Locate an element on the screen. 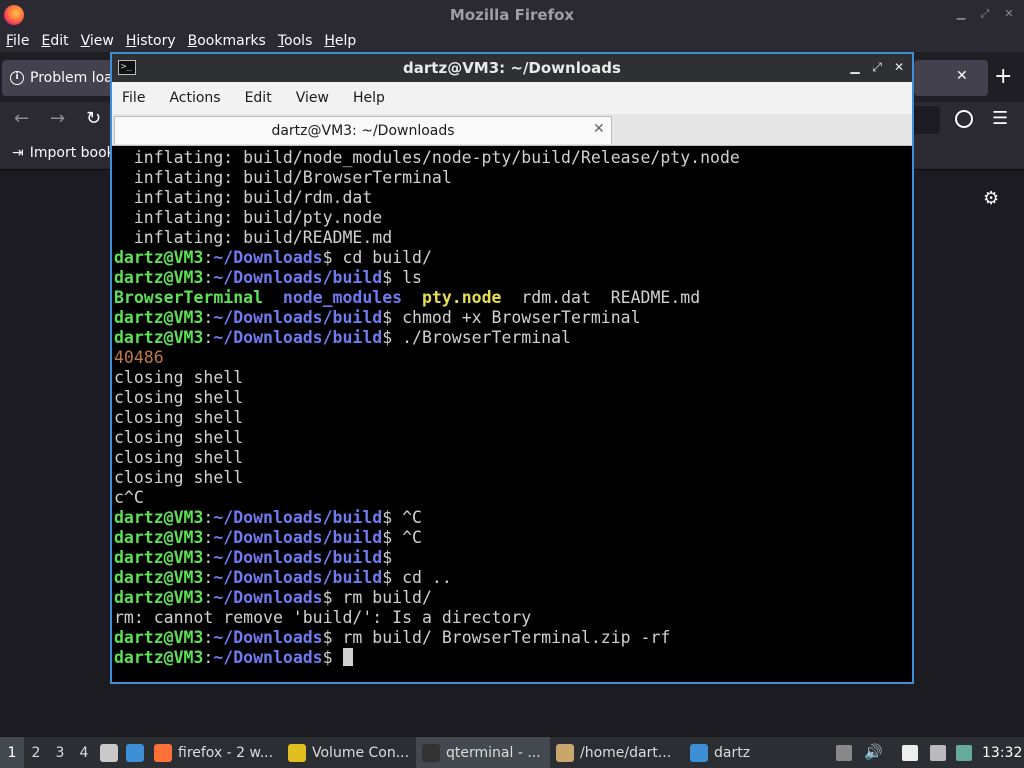 The width and height of the screenshot is (1024, 768). clipboard-icon is located at coordinates (844, 753).